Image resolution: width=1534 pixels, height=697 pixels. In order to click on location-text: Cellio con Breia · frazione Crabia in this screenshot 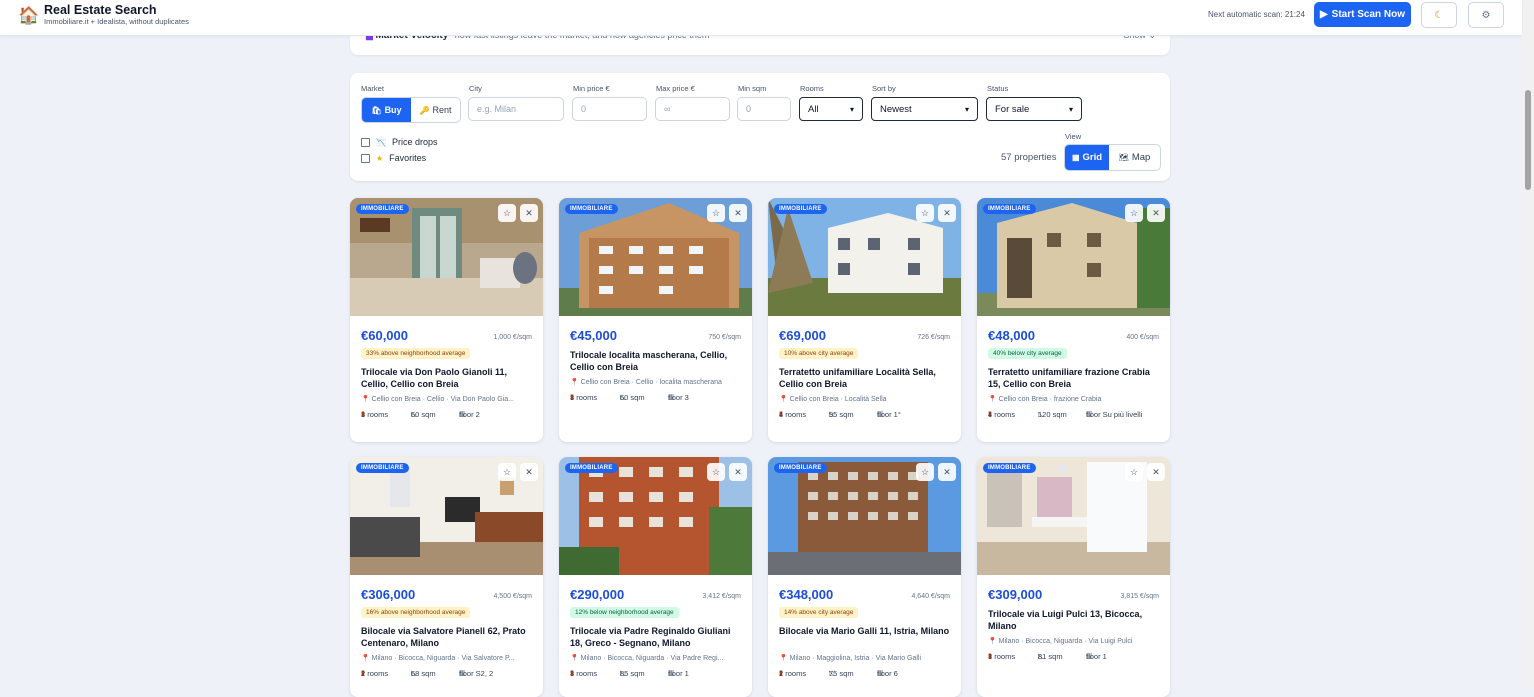, I will do `click(1050, 399)`.